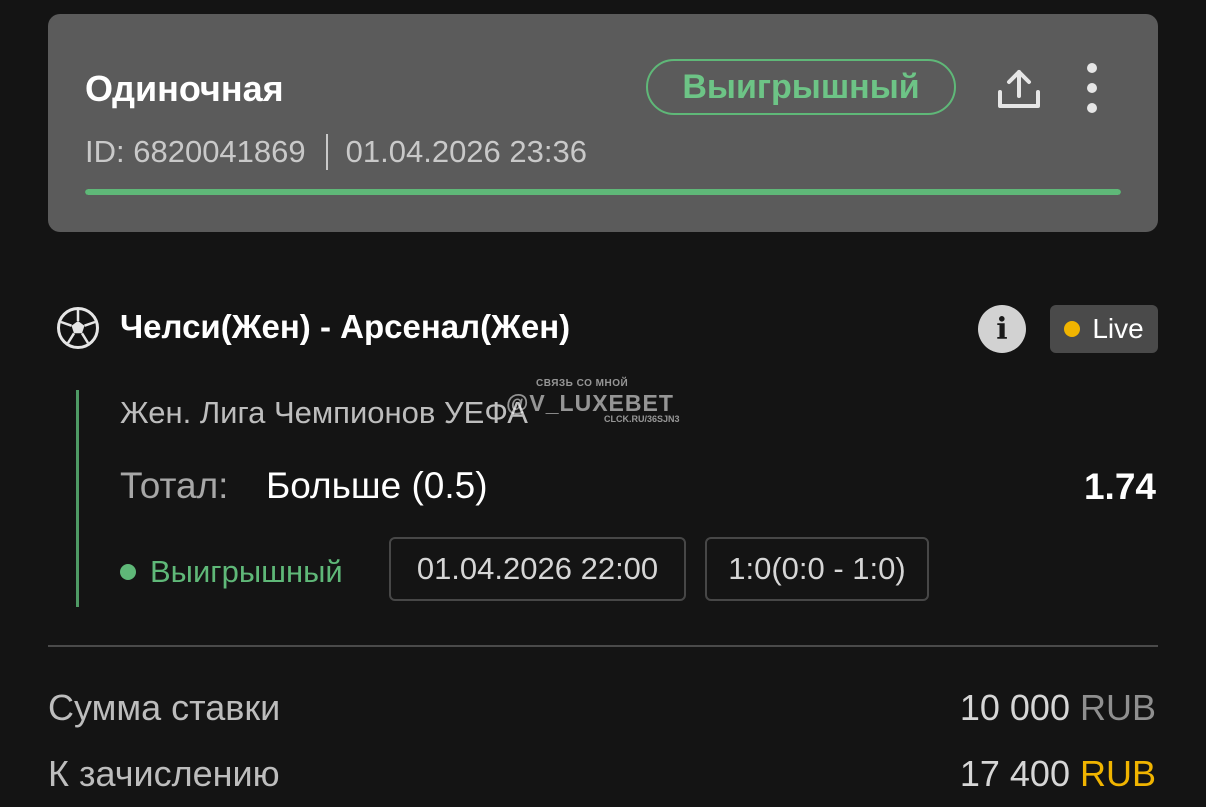 This screenshot has width=1206, height=807. What do you see at coordinates (1072, 329) in the screenshot?
I see `live-dot-icon` at bounding box center [1072, 329].